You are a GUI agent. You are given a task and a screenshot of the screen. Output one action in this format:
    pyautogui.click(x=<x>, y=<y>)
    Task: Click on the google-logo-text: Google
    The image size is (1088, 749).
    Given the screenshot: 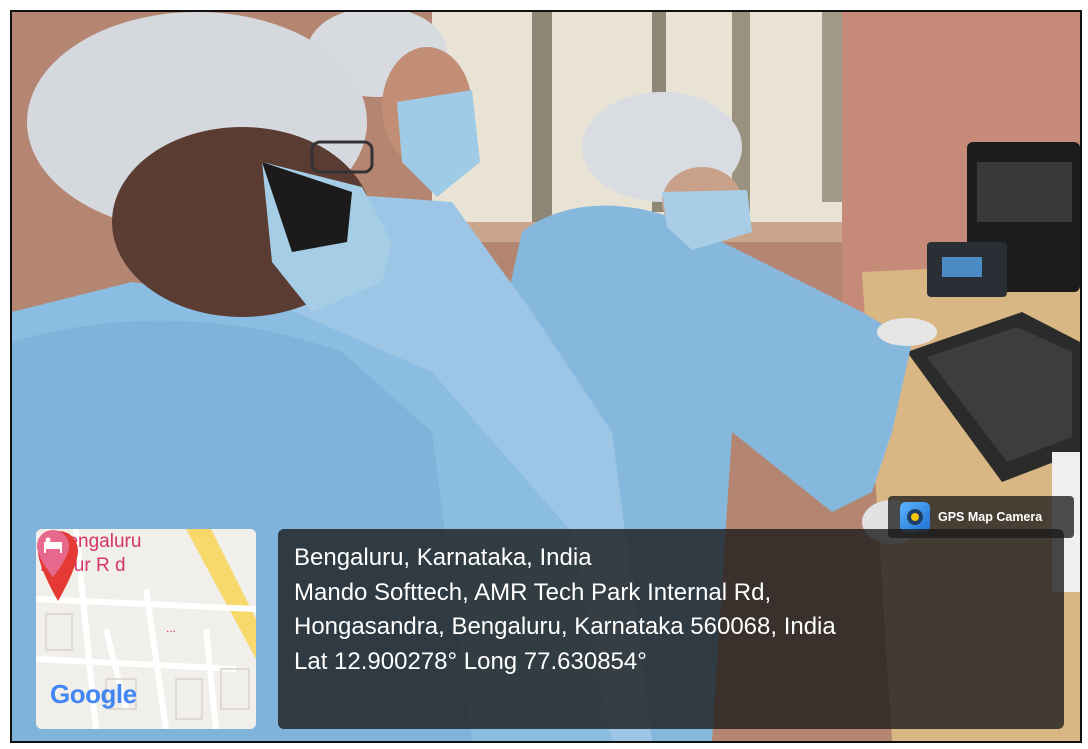 What is the action you would take?
    pyautogui.click(x=93, y=694)
    